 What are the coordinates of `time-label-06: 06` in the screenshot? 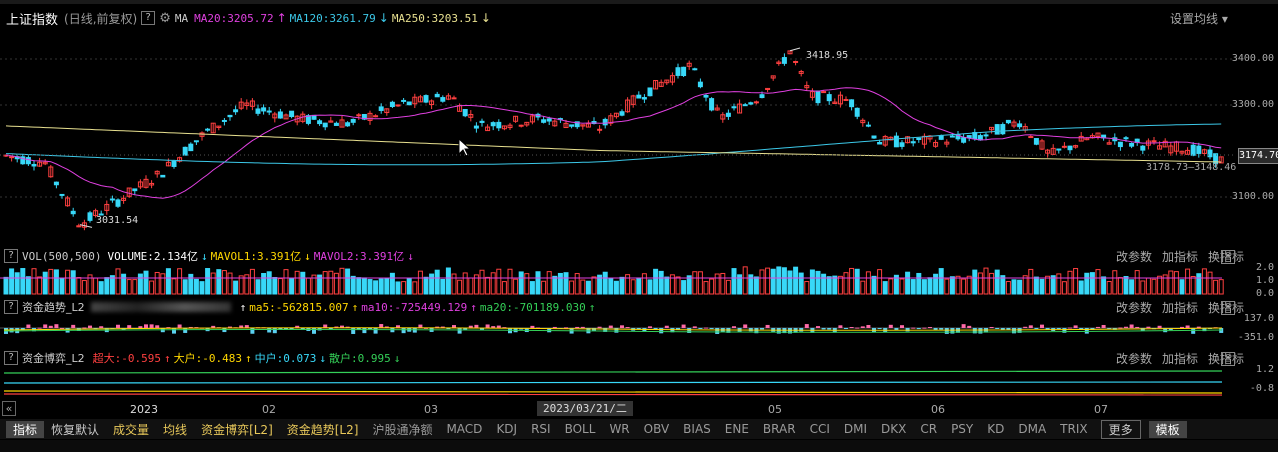 It's located at (938, 409).